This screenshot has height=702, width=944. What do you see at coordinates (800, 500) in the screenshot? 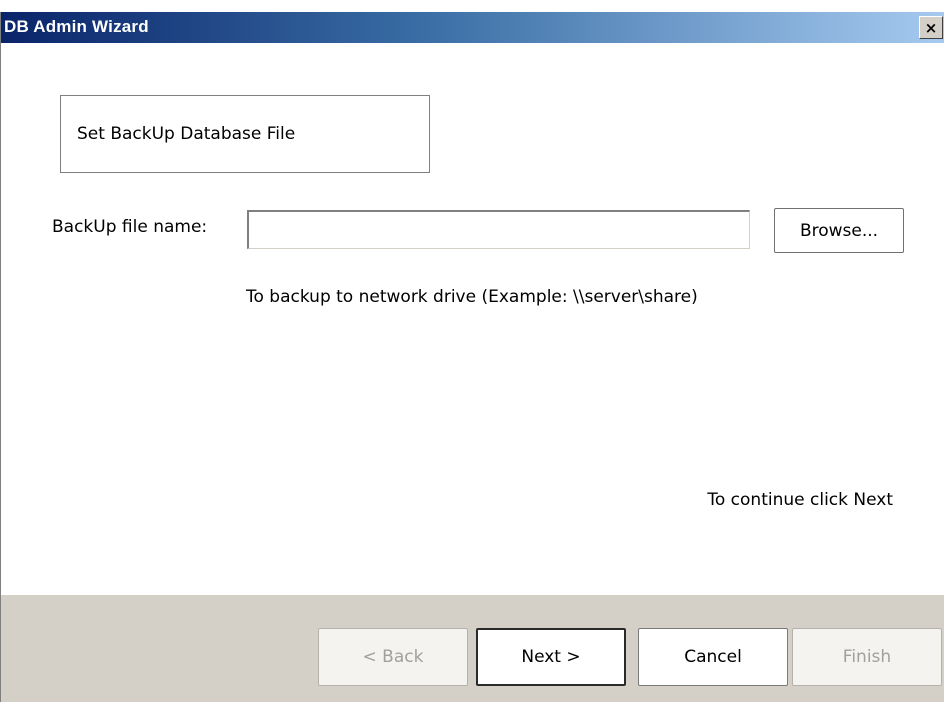
I see `continue-instruction: To continue click Next` at bounding box center [800, 500].